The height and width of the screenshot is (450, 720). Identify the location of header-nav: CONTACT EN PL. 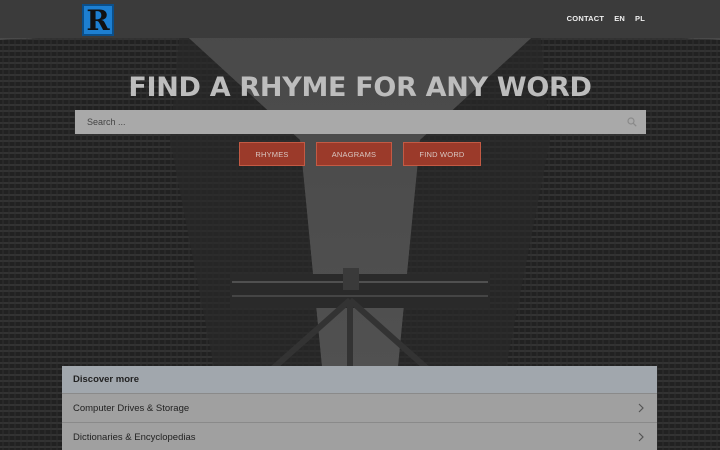
(606, 18).